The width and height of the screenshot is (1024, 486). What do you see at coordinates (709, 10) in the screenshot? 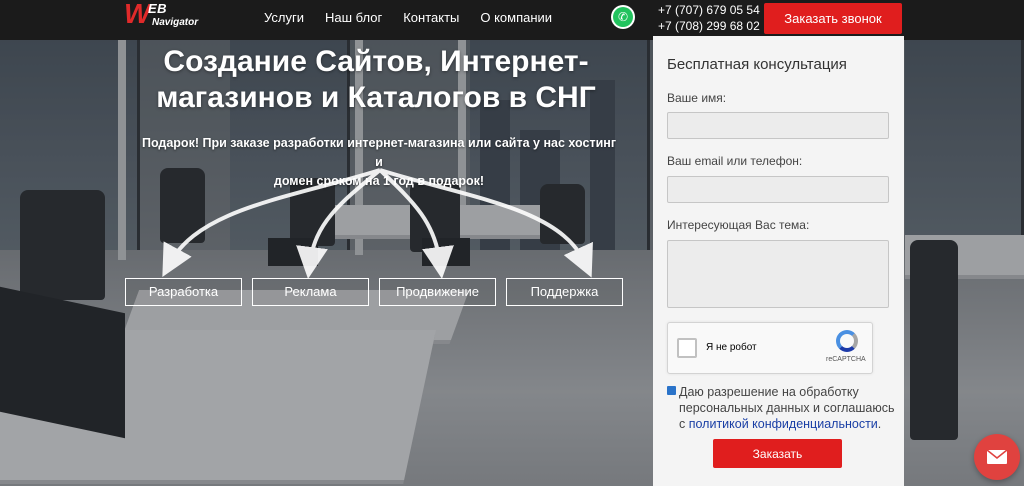
I see `phone-1: +7 (707) 679 05 54` at bounding box center [709, 10].